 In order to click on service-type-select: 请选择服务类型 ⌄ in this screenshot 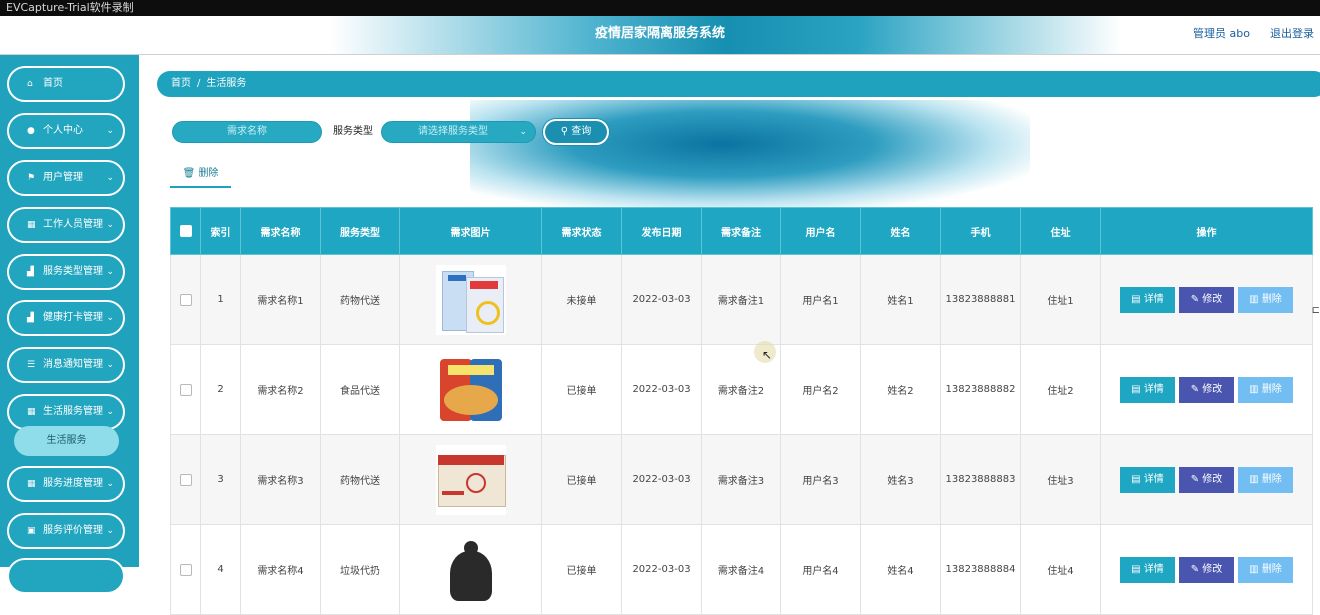, I will do `click(458, 132)`.